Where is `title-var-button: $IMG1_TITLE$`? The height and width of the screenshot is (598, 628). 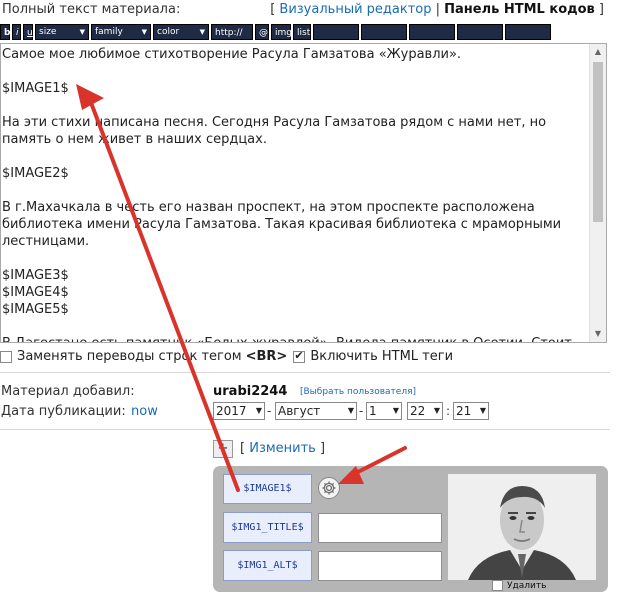 title-var-button: $IMG1_TITLE$ is located at coordinates (267, 527).